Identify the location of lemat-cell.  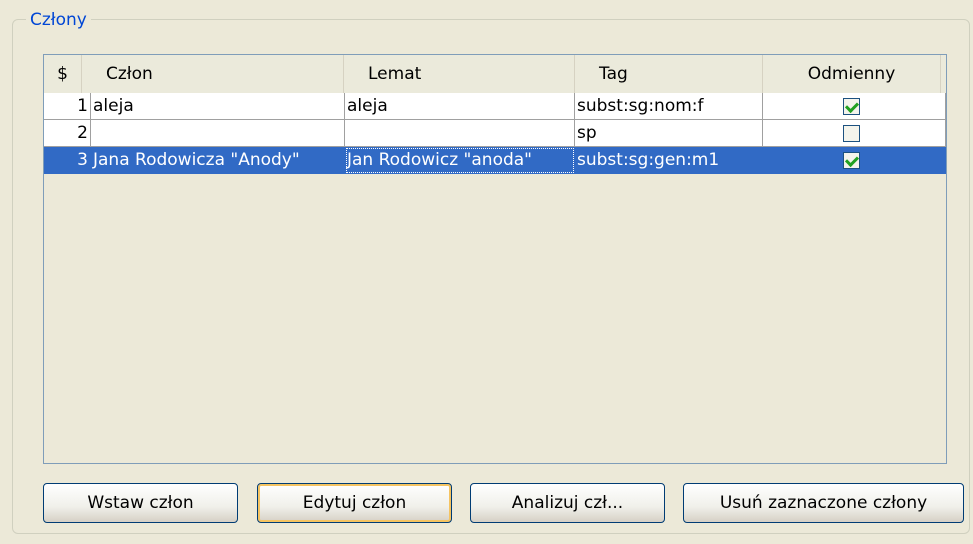
(460, 133).